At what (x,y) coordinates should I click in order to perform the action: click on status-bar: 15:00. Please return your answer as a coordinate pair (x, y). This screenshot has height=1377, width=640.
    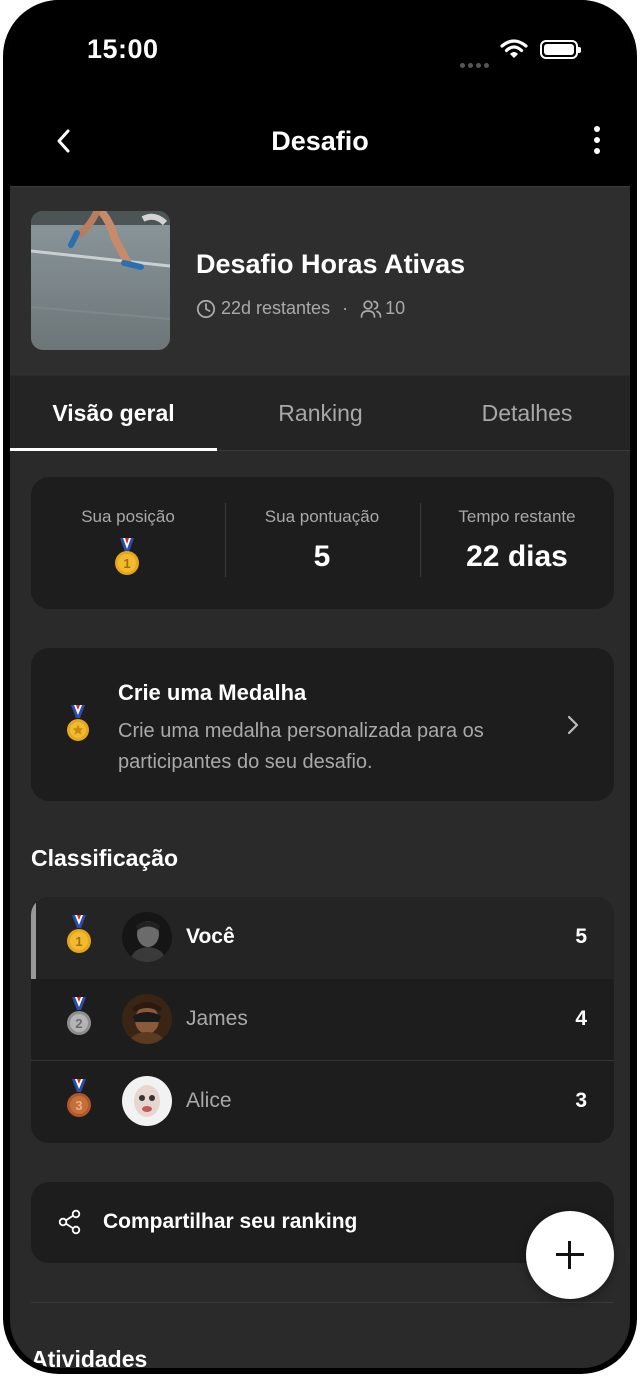
    Looking at the image, I should click on (320, 48).